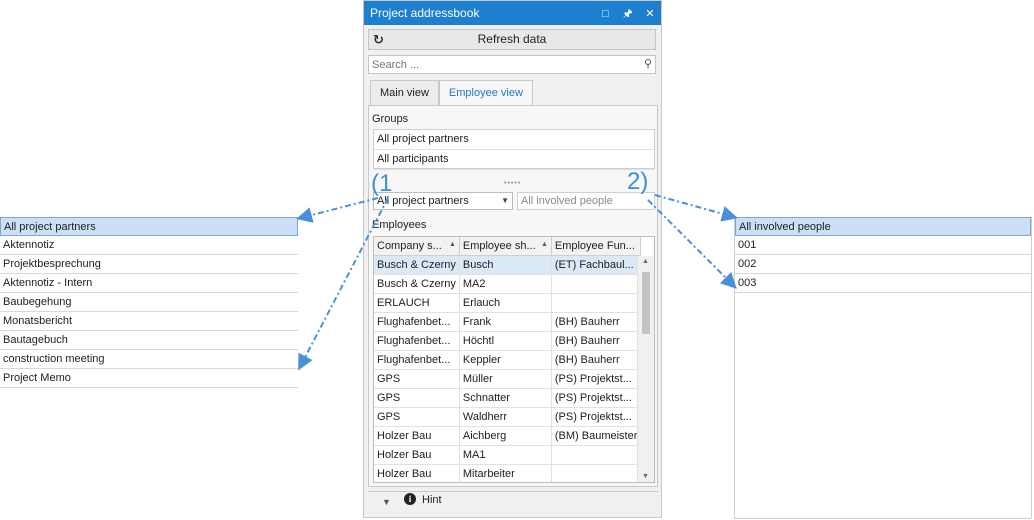 The width and height of the screenshot is (1034, 520). Describe the element at coordinates (337, 210) in the screenshot. I see `arrow-to-left-list-top` at that location.